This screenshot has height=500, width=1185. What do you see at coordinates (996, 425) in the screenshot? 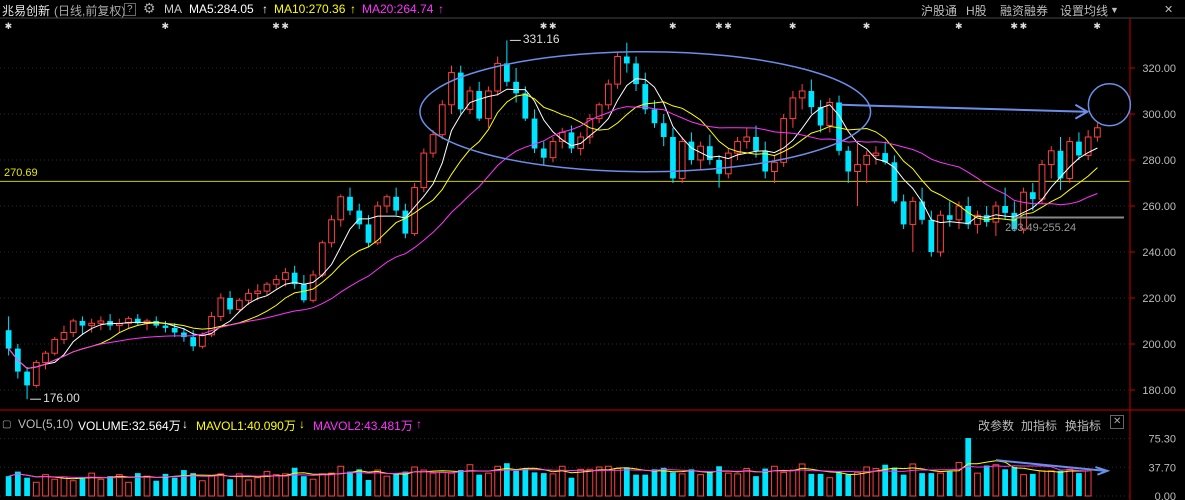
I see `change-params-button: 改参数` at bounding box center [996, 425].